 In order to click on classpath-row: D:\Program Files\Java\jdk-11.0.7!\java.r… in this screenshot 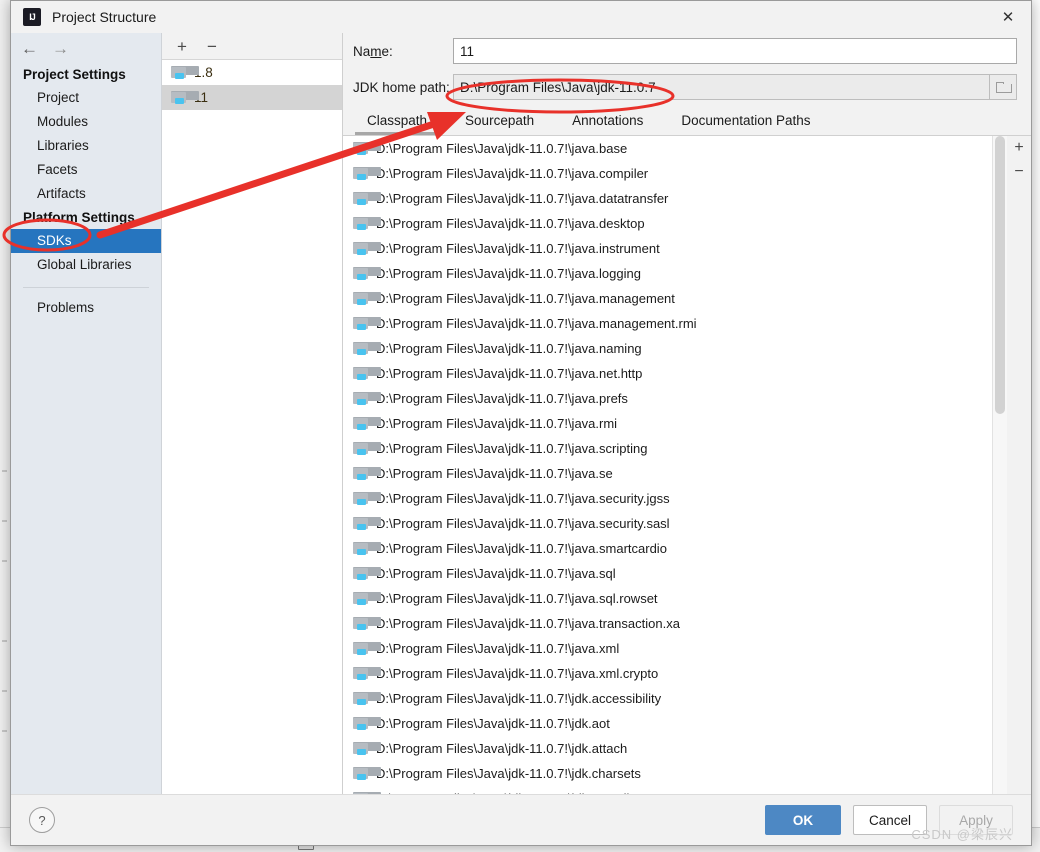, I will do `click(667, 423)`.